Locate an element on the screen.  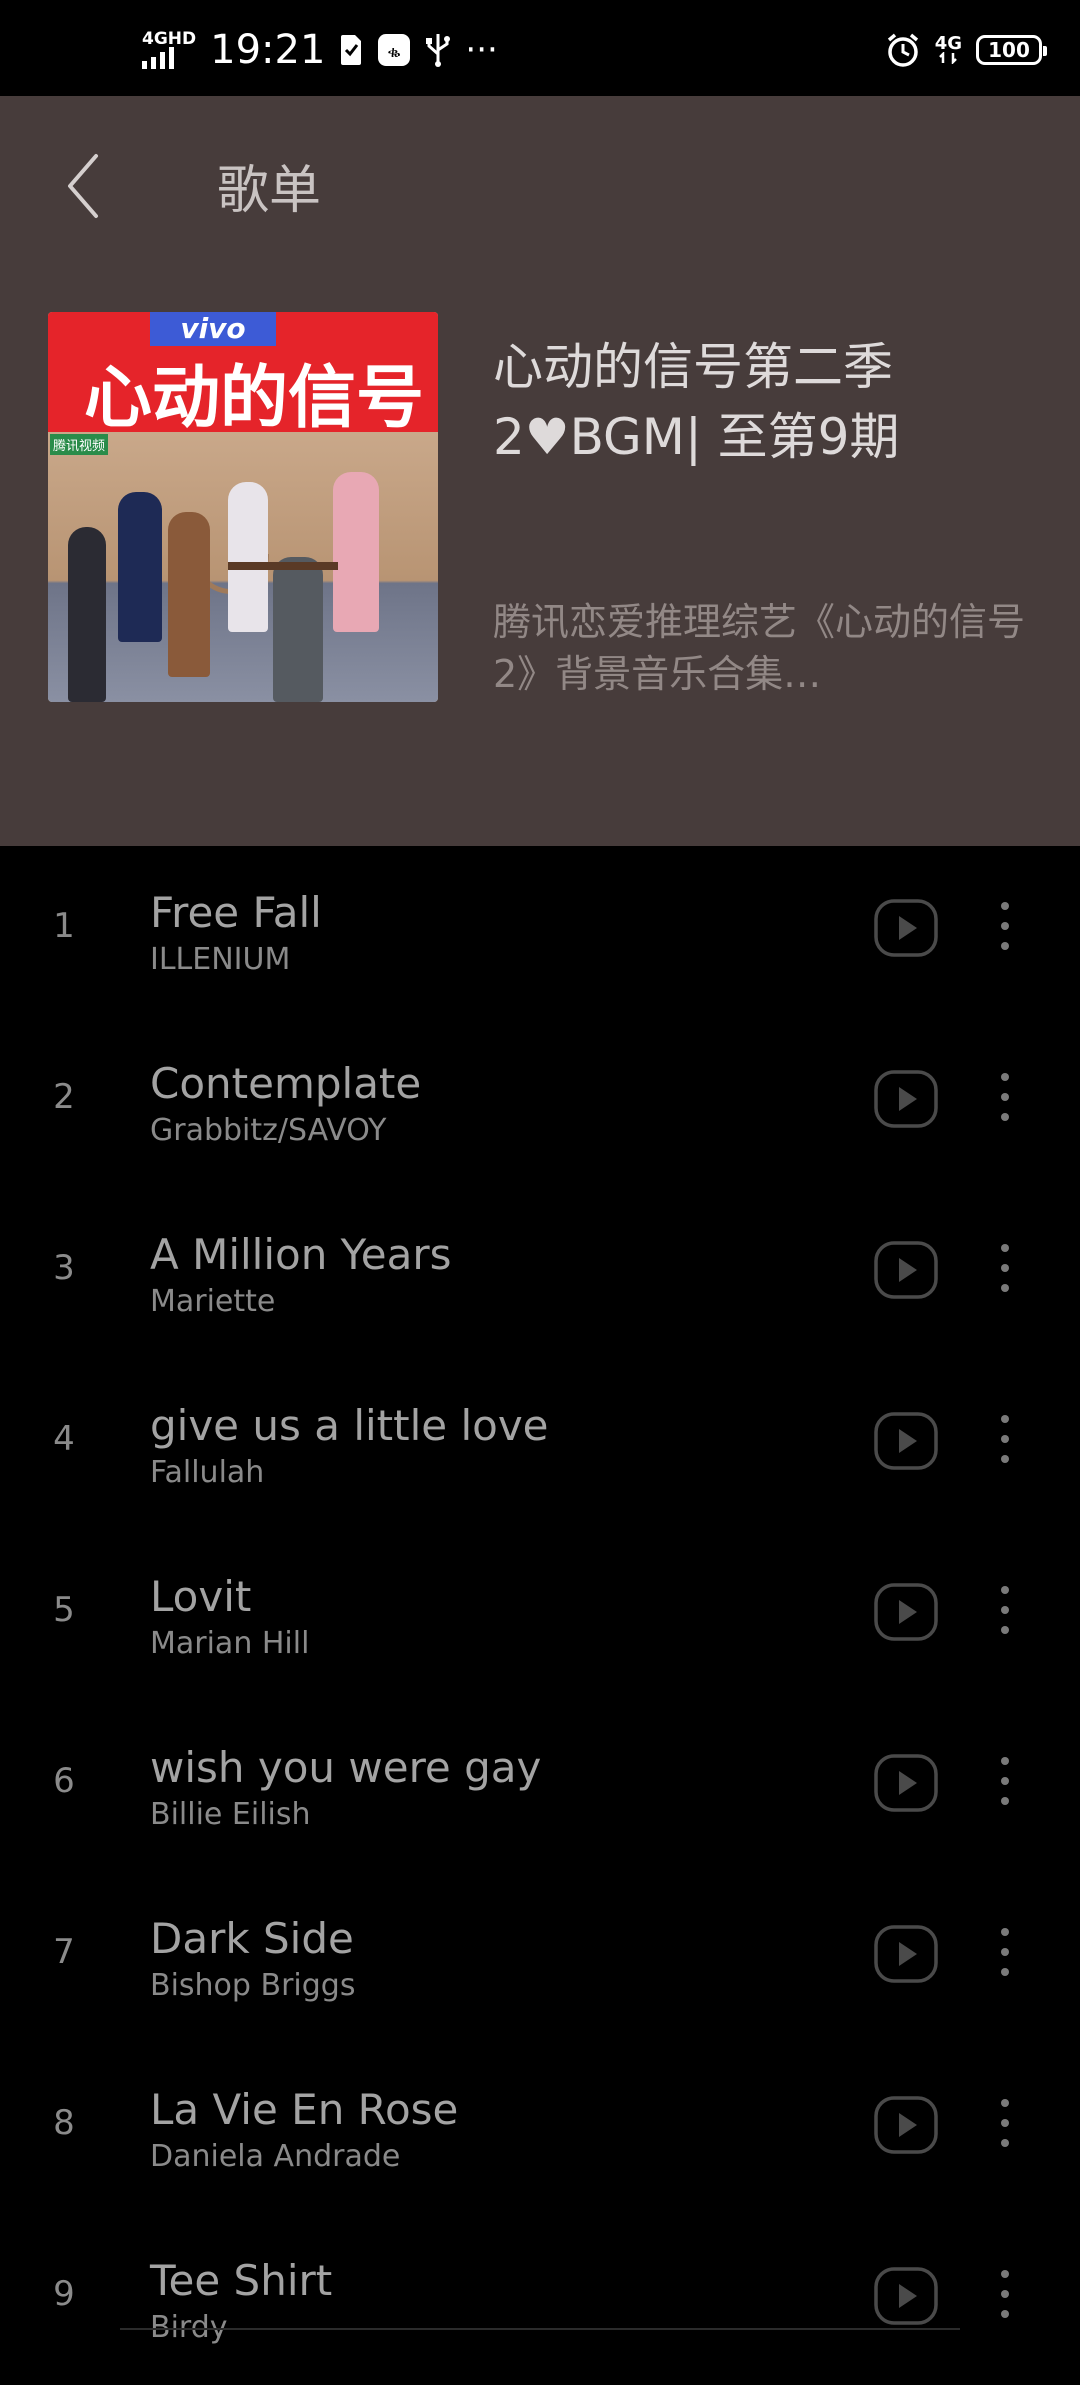
svg-text: ቈ is located at coordinates (394, 51).